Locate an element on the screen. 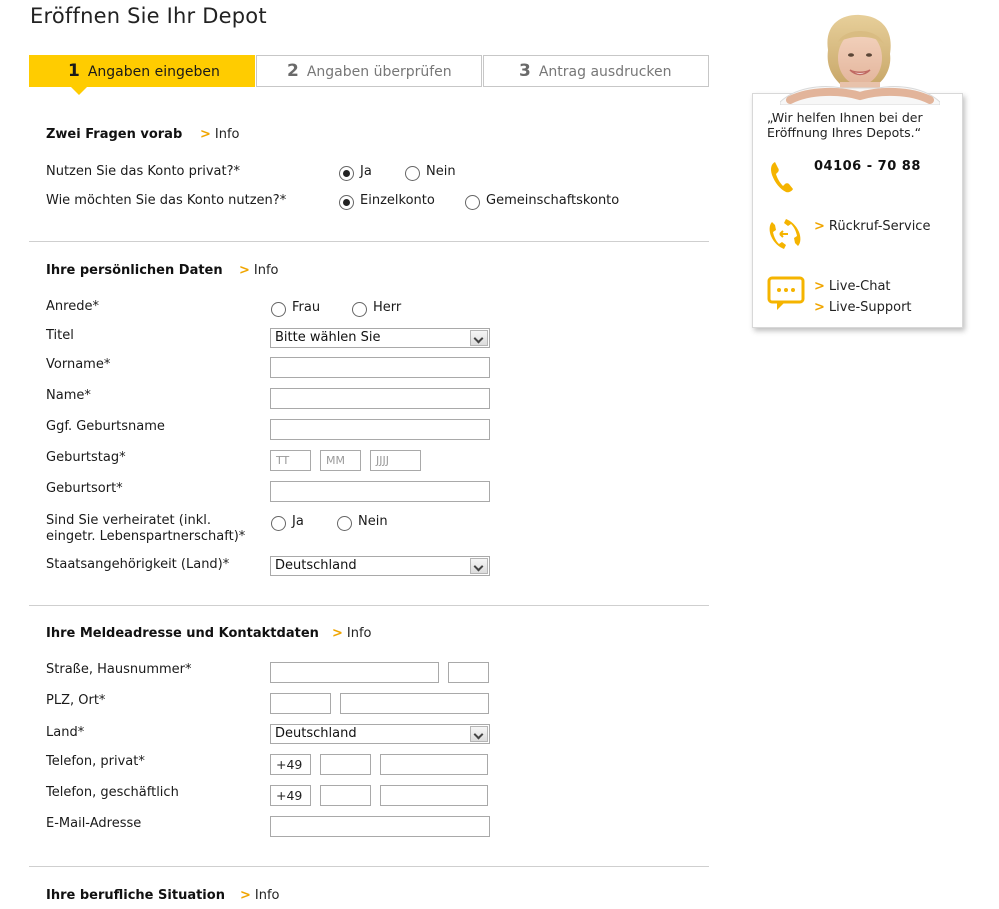  section-title-beruf: Ihre berufliche Situation is located at coordinates (135, 895).